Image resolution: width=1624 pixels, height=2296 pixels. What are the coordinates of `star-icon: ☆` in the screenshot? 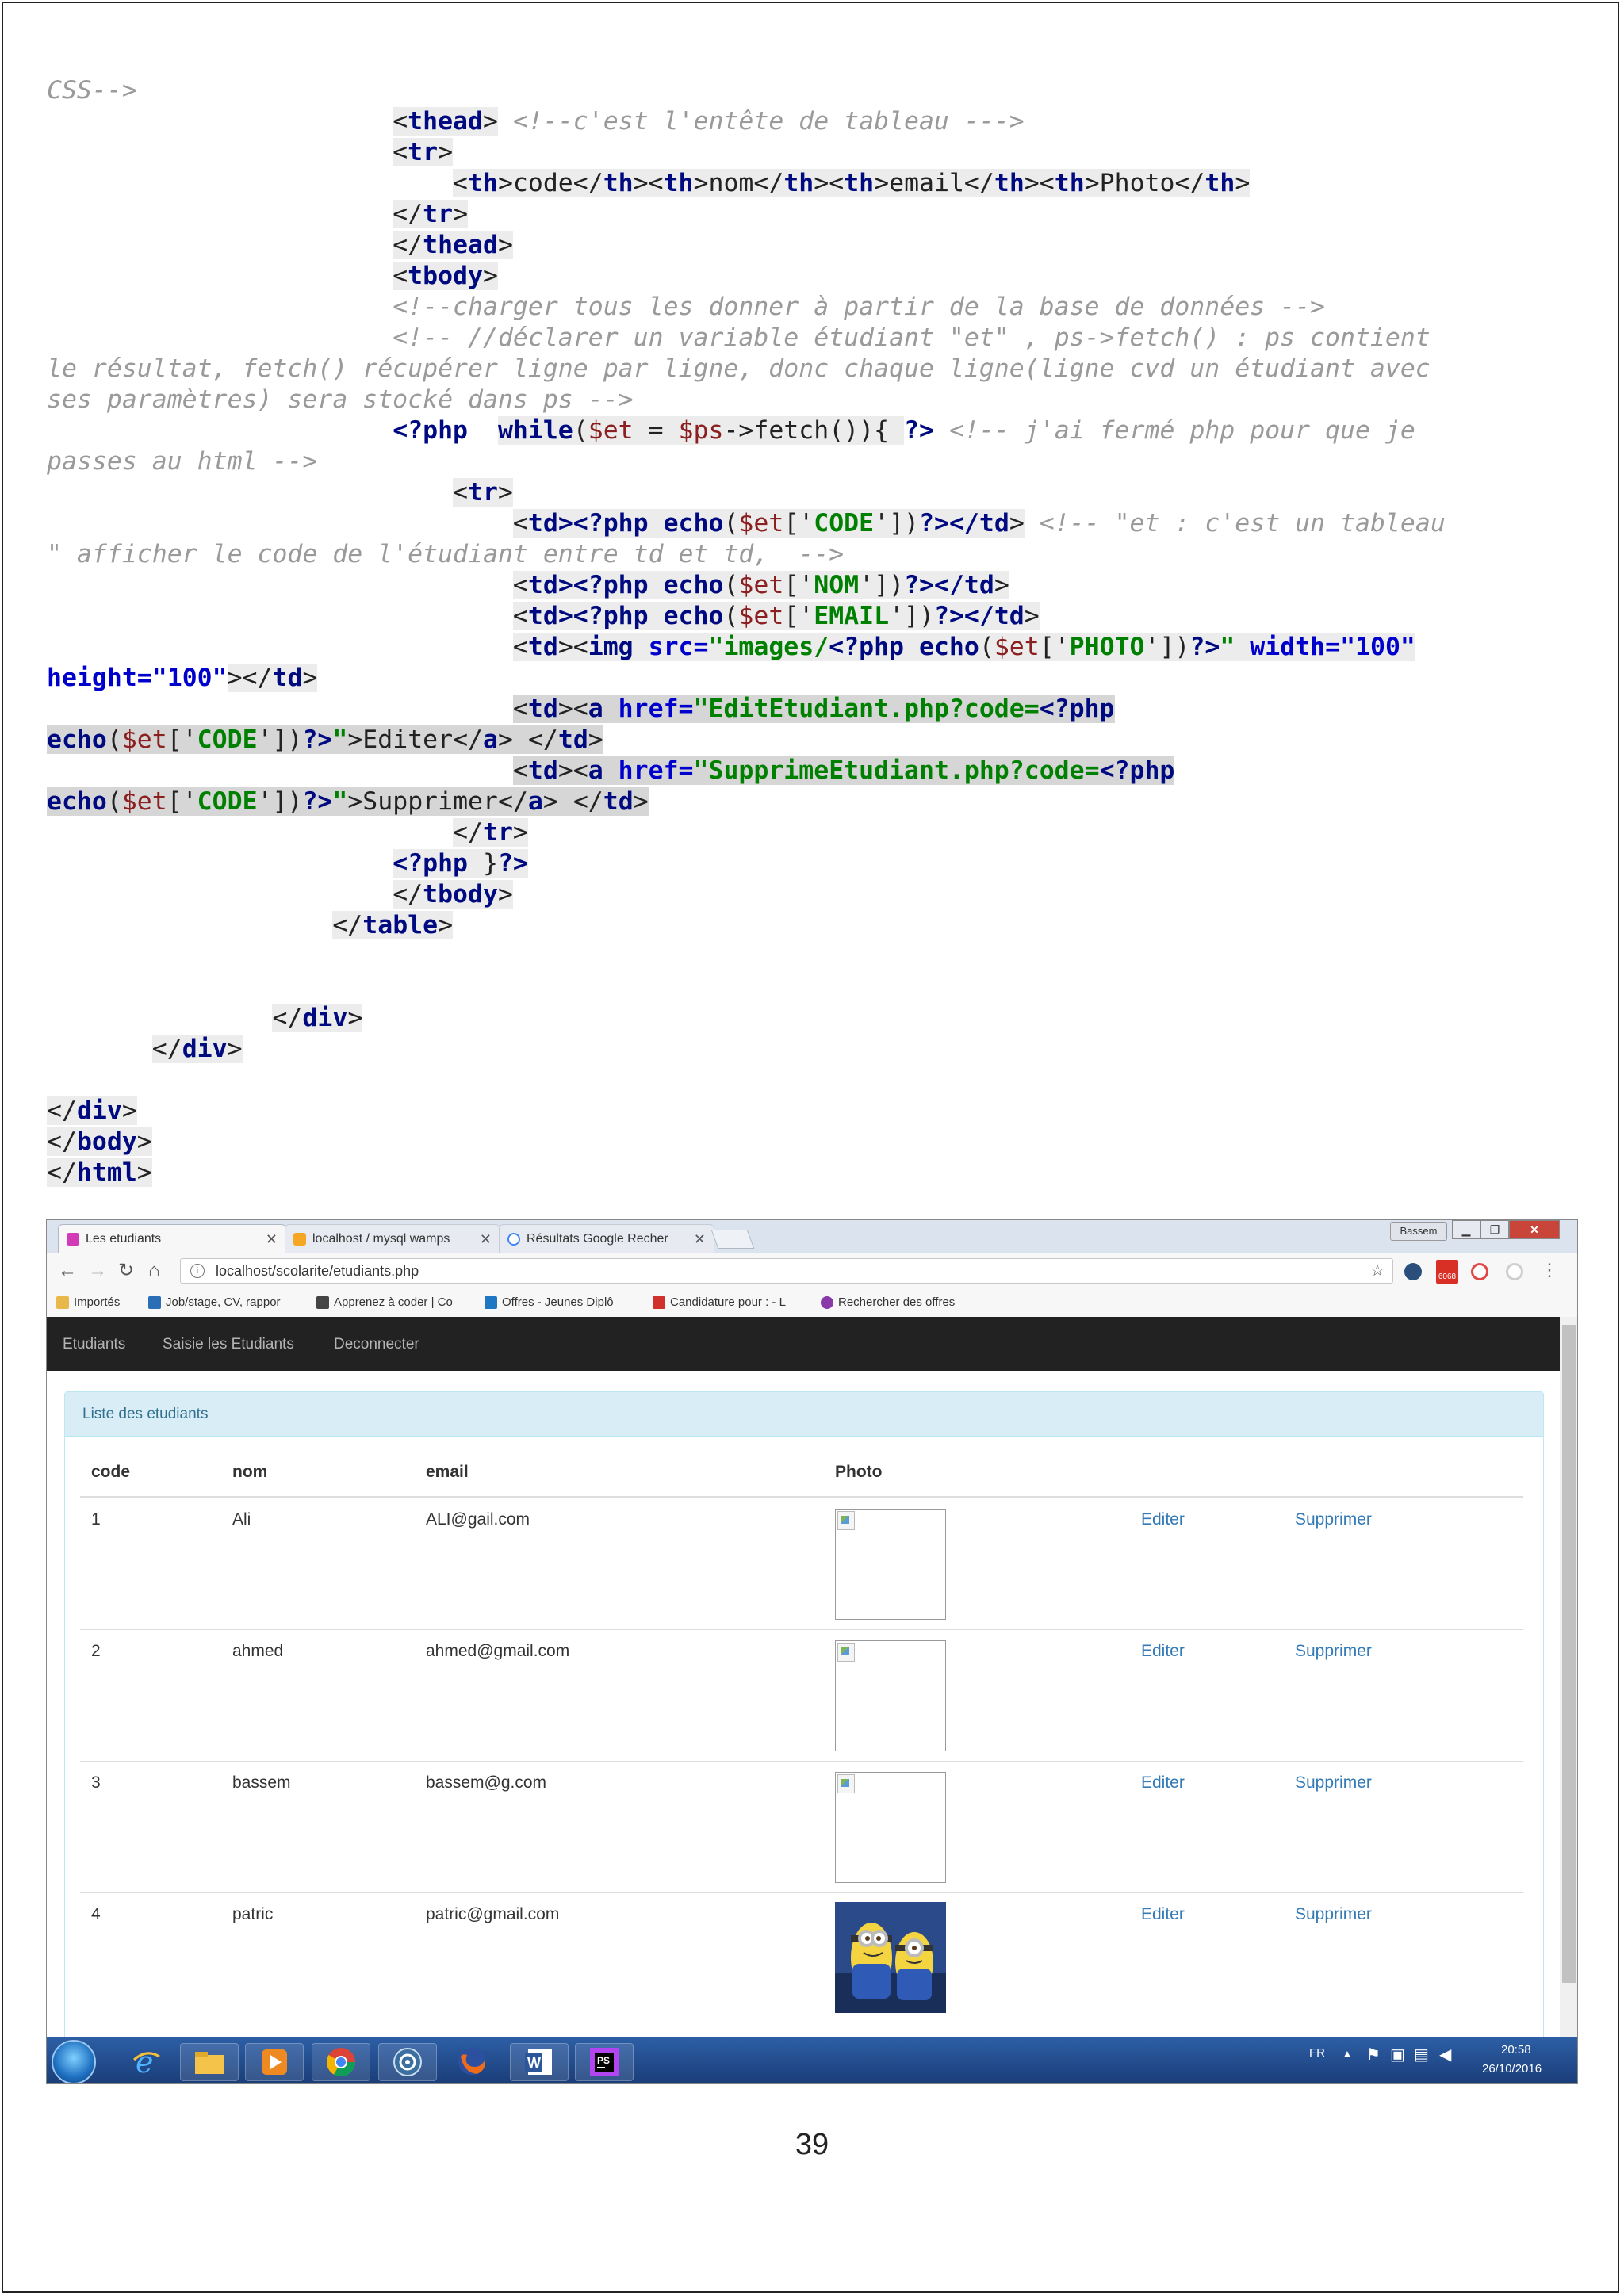 It's located at (1377, 1271).